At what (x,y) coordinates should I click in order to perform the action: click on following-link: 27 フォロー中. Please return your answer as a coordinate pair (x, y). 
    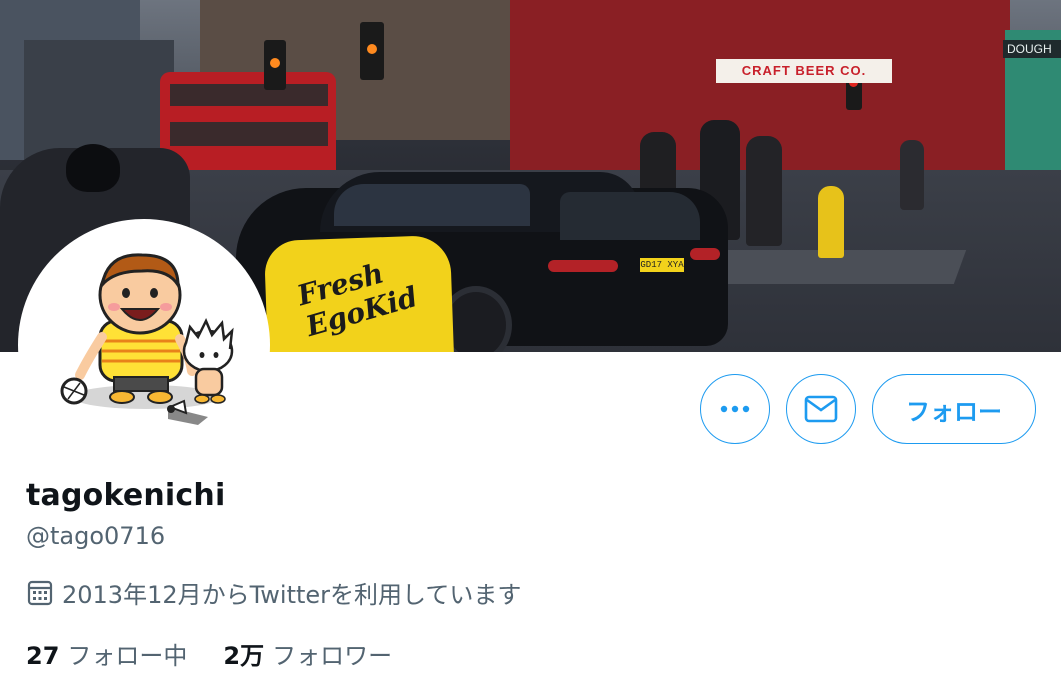
    Looking at the image, I should click on (106, 653).